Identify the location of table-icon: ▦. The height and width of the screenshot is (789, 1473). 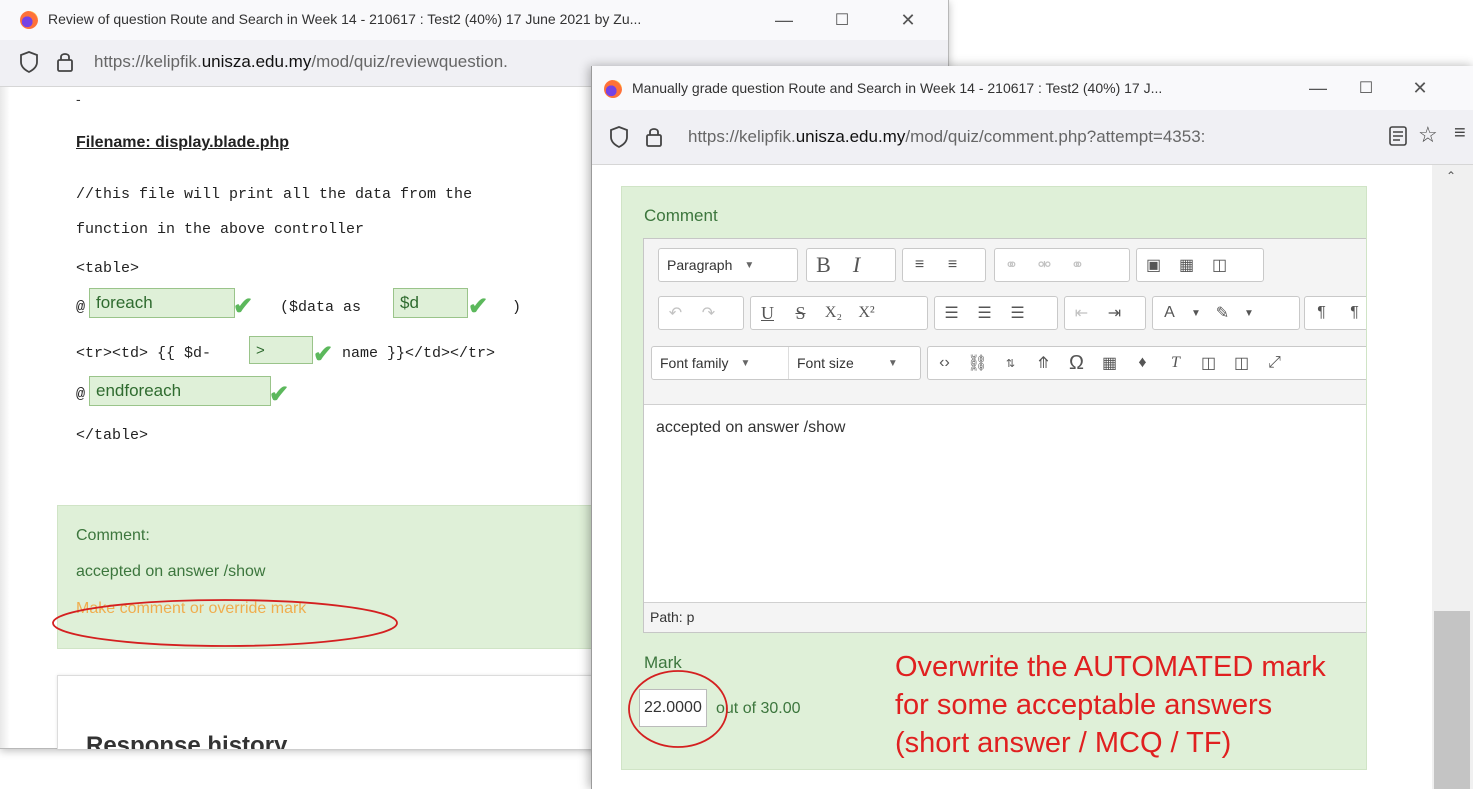
(1109, 363).